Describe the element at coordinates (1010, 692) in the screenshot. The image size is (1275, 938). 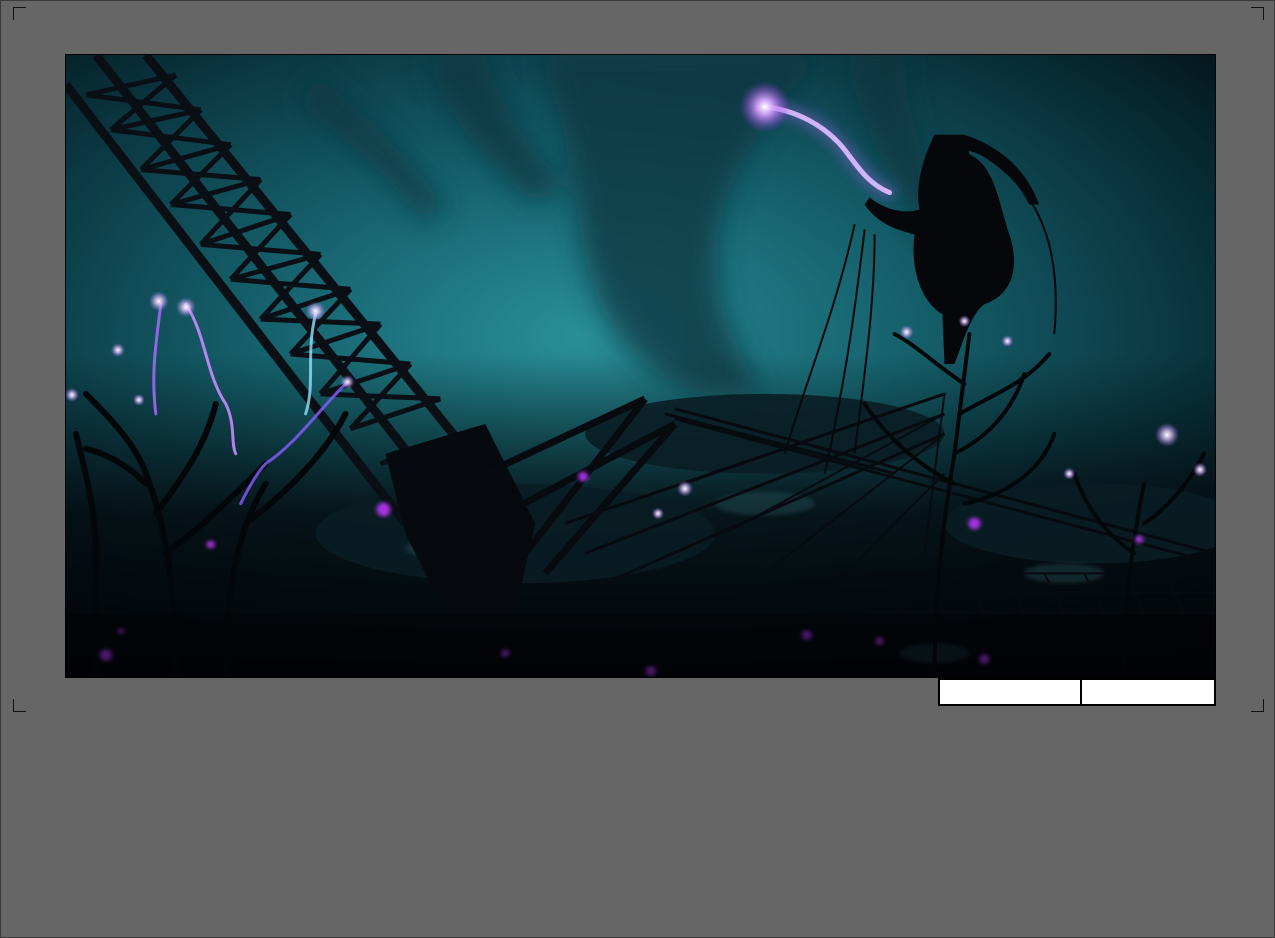
I see `frame-field-left` at that location.